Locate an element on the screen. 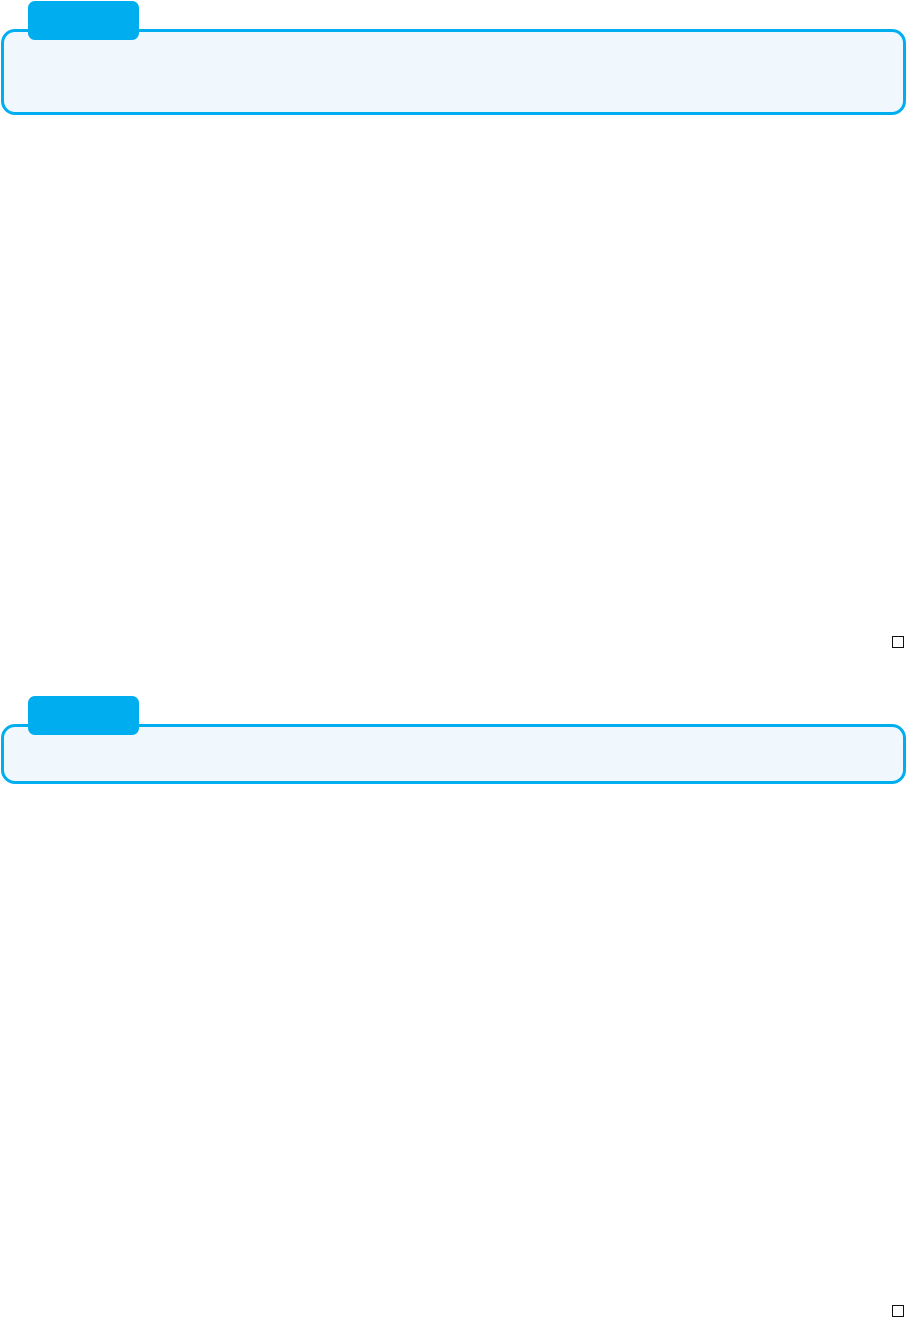 The image size is (908, 1320). section-2-tab-label is located at coordinates (83, 715).